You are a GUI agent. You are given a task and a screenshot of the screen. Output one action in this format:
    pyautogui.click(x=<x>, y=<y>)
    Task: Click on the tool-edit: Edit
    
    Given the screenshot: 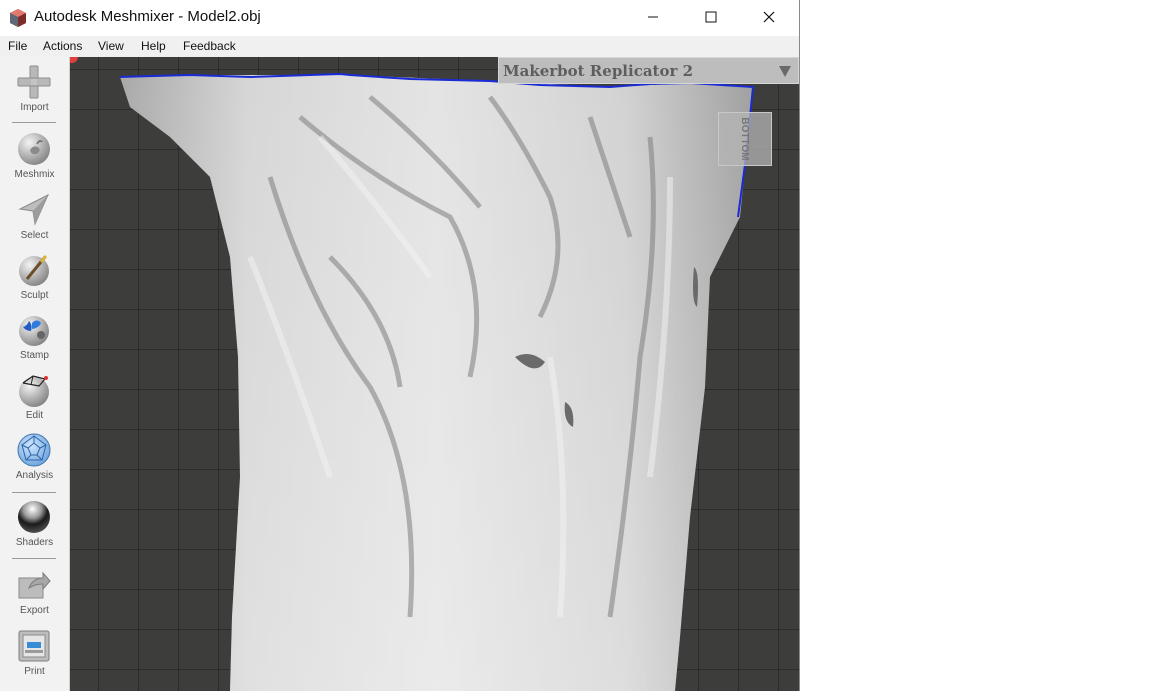 What is the action you would take?
    pyautogui.click(x=34, y=402)
    